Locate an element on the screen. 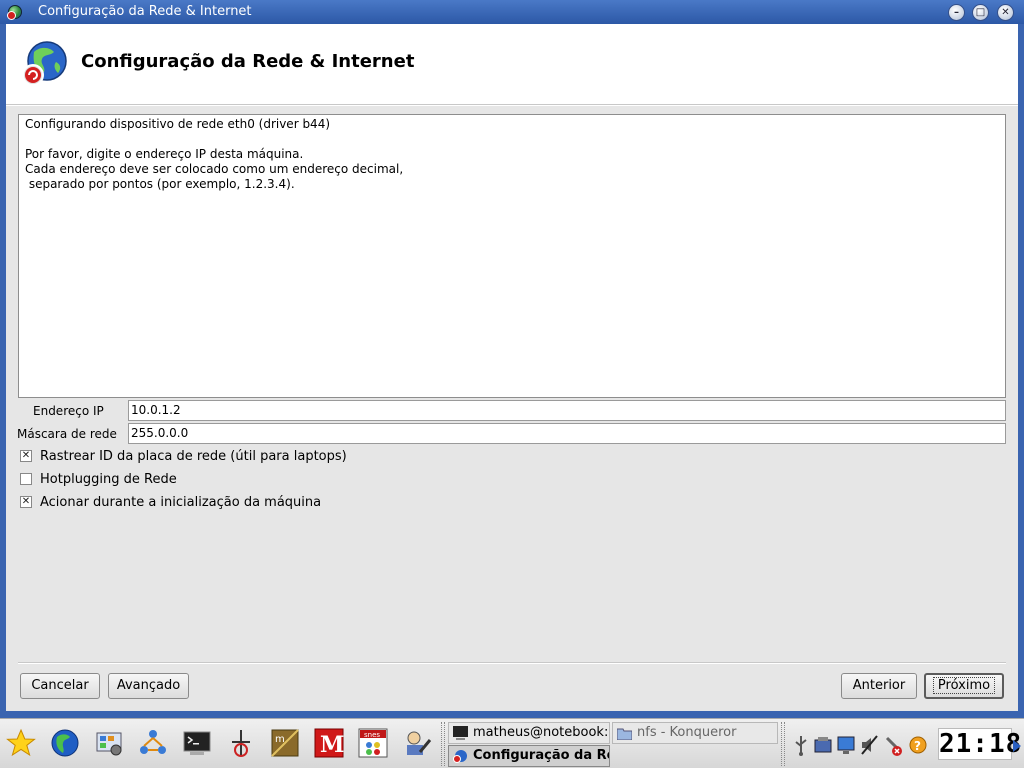 This screenshot has width=1024, height=768. network-icon is located at coordinates (153, 743).